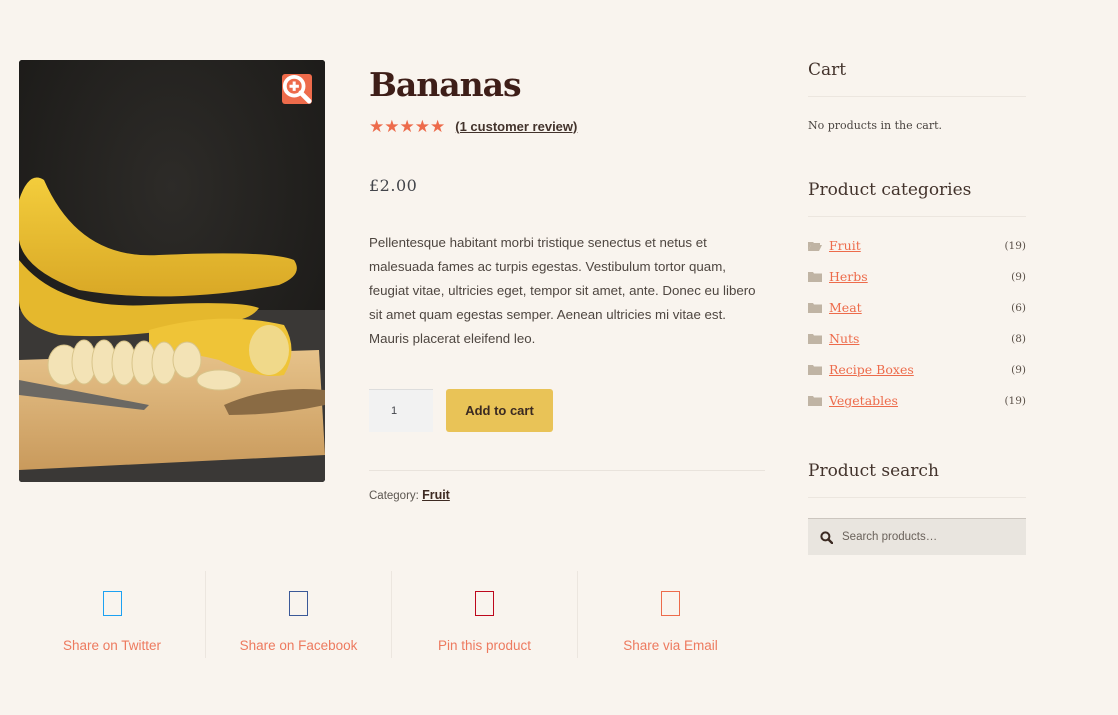 The height and width of the screenshot is (715, 1118). I want to click on product-title: Bananas, so click(445, 84).